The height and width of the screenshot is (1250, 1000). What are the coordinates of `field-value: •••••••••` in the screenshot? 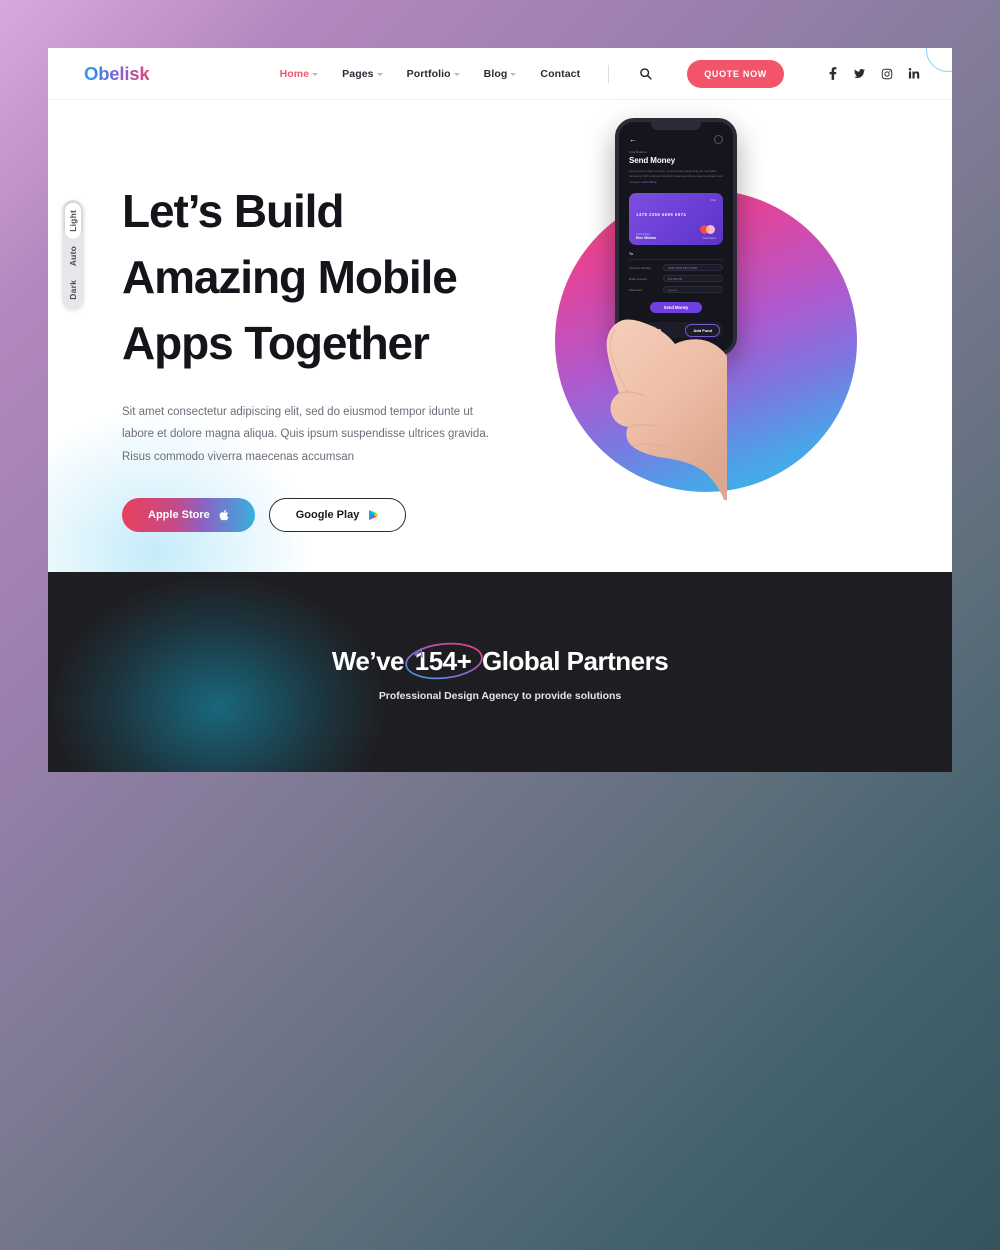 It's located at (673, 289).